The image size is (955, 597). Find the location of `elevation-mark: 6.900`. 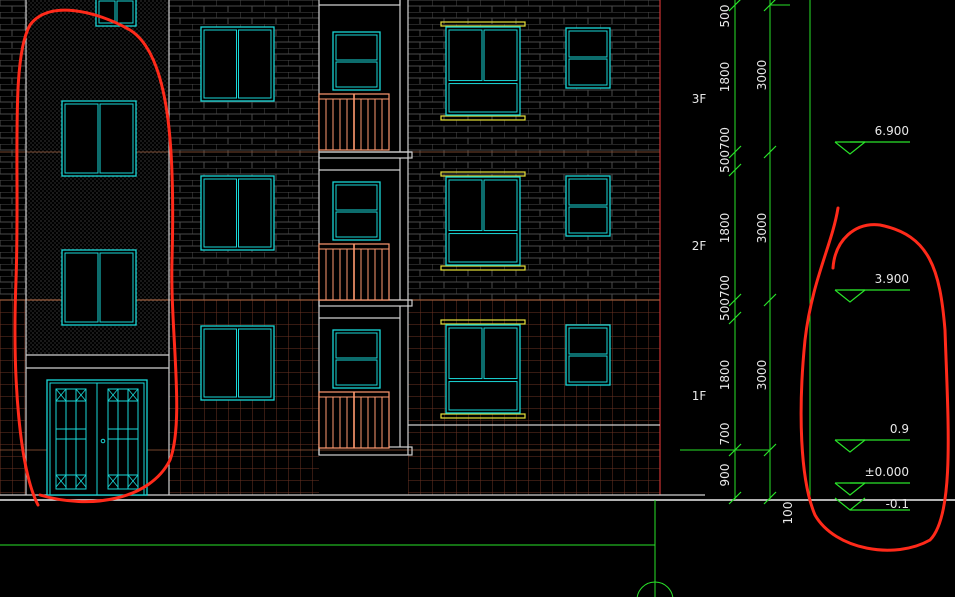

elevation-mark: 6.900 is located at coordinates (872, 139).